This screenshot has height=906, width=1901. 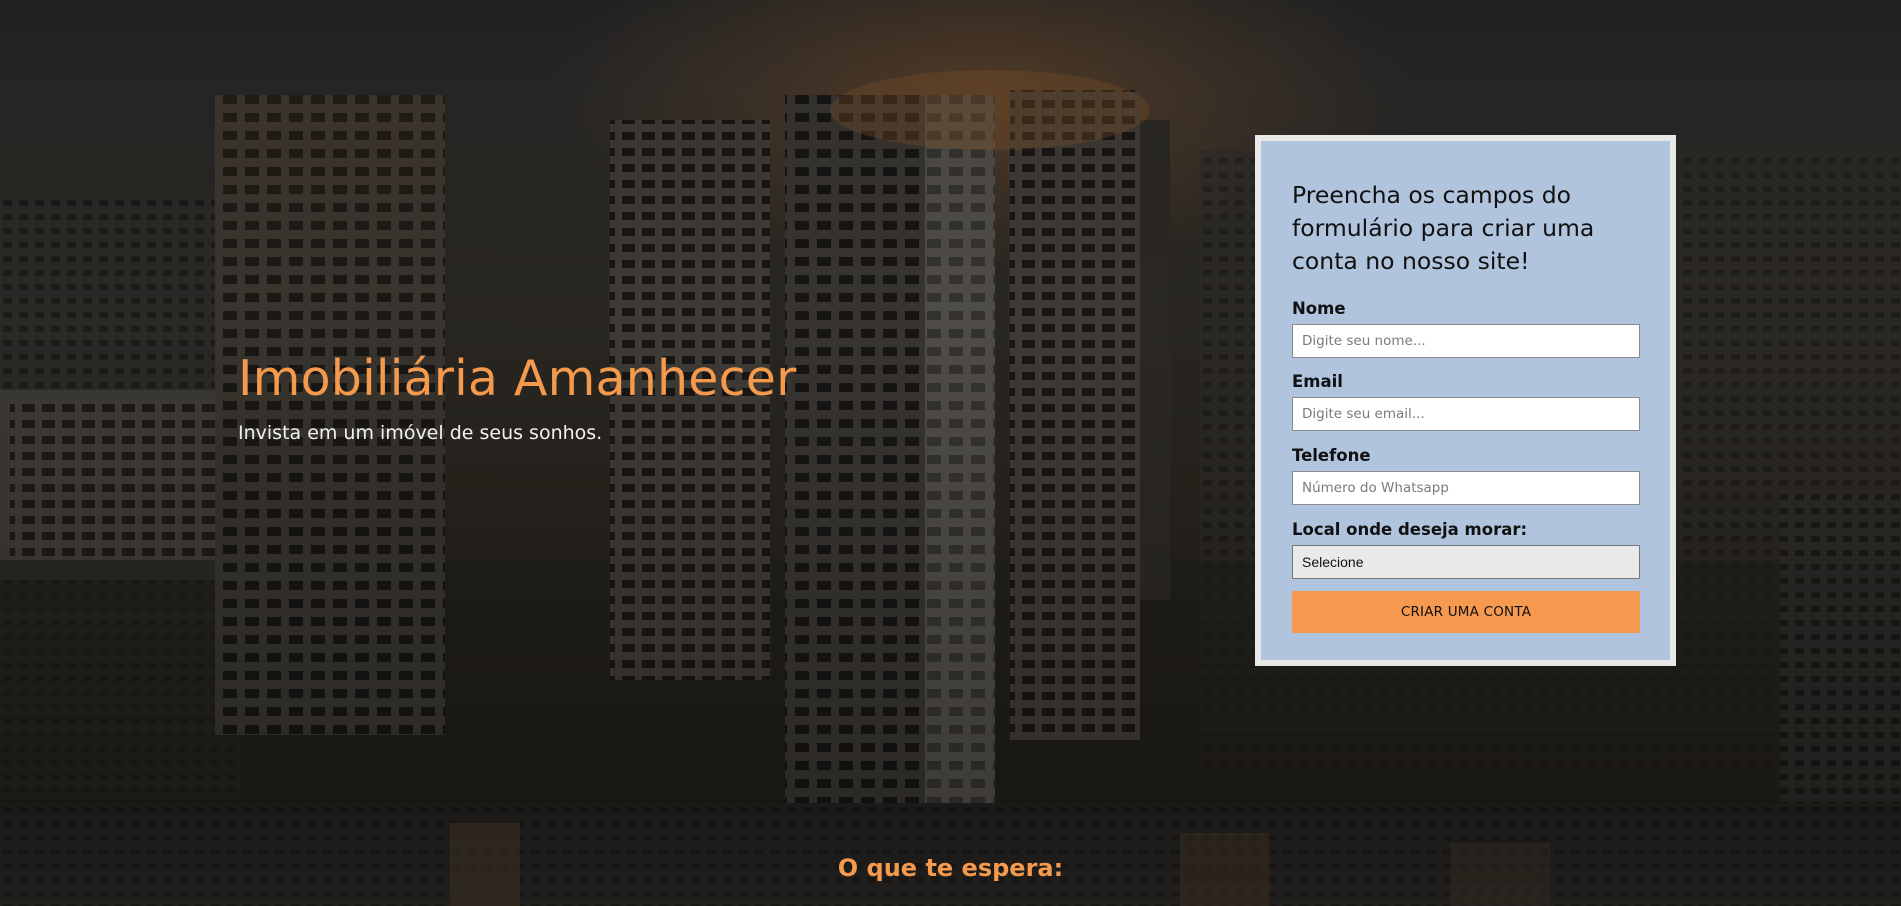 What do you see at coordinates (1333, 562) in the screenshot?
I see `location-select-value: Selecione` at bounding box center [1333, 562].